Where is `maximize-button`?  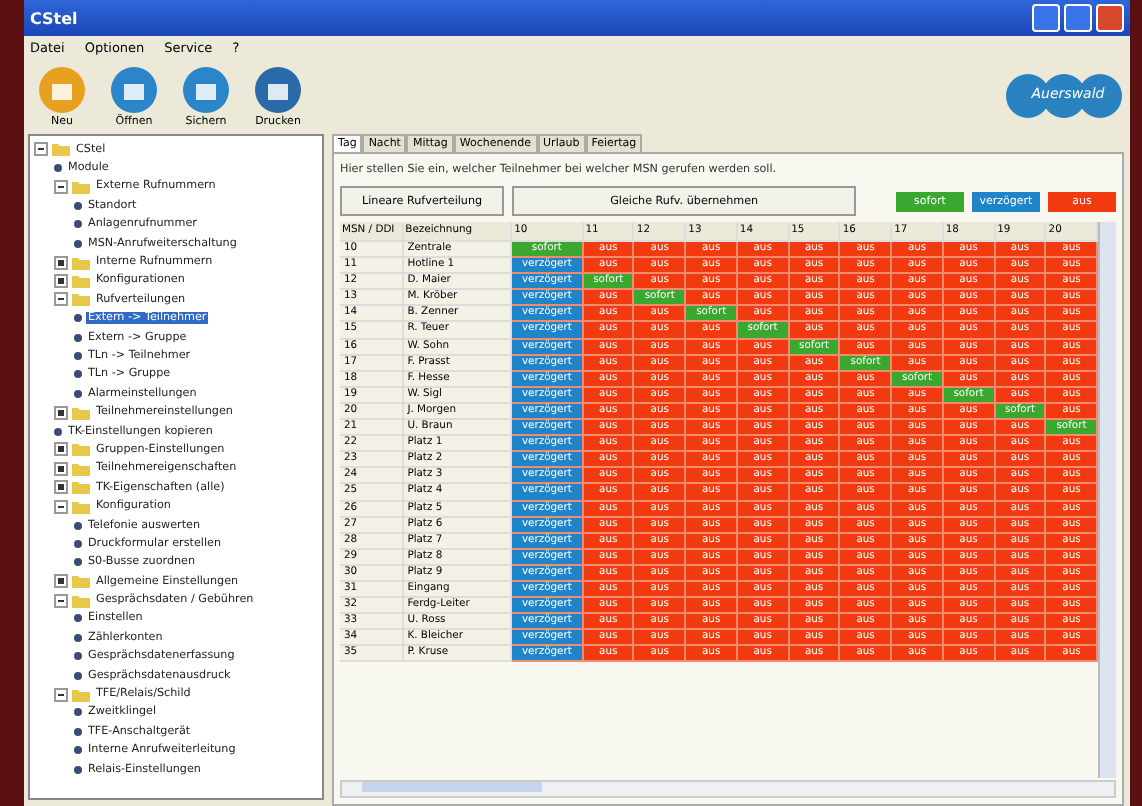
maximize-button is located at coordinates (1078, 18).